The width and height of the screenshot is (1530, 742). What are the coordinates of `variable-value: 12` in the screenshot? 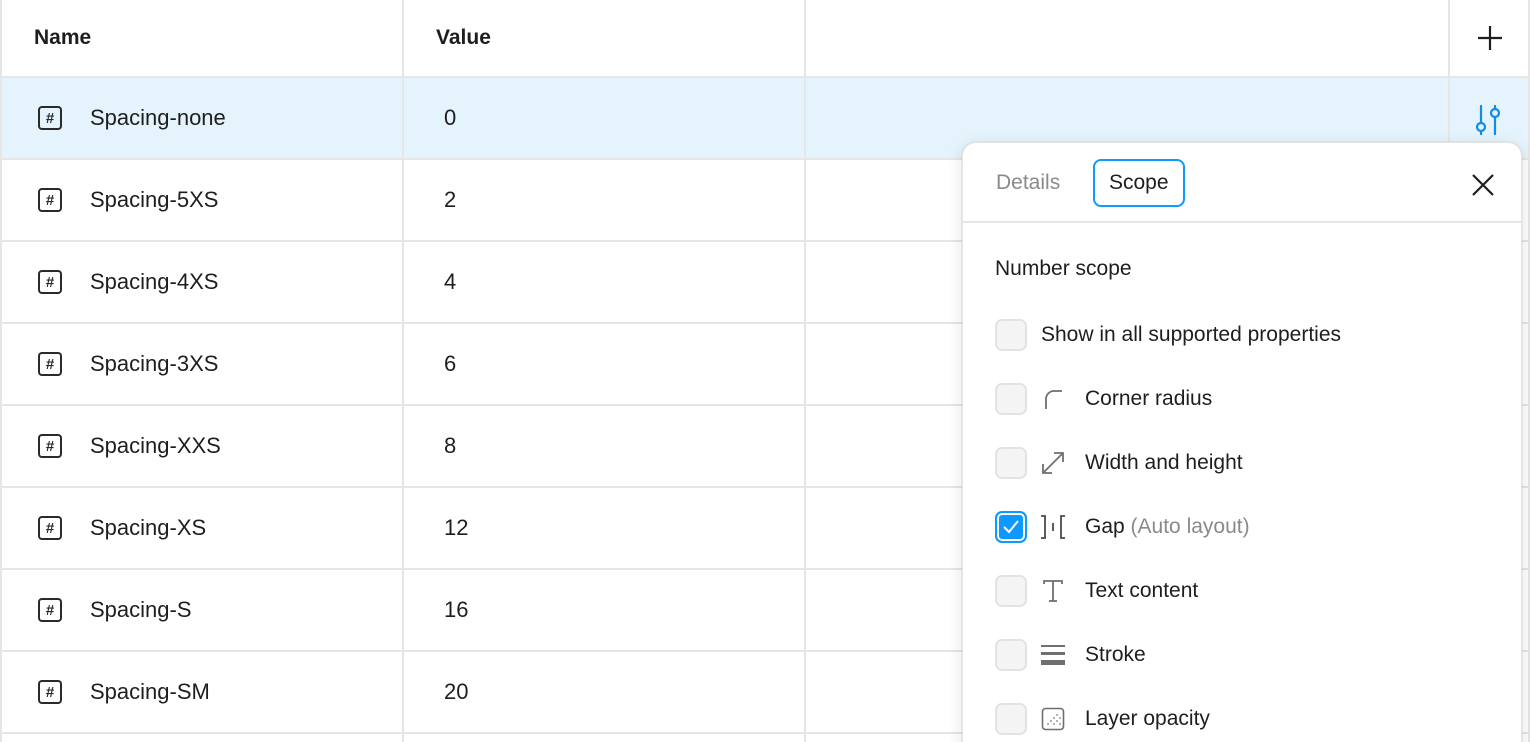 It's located at (456, 528).